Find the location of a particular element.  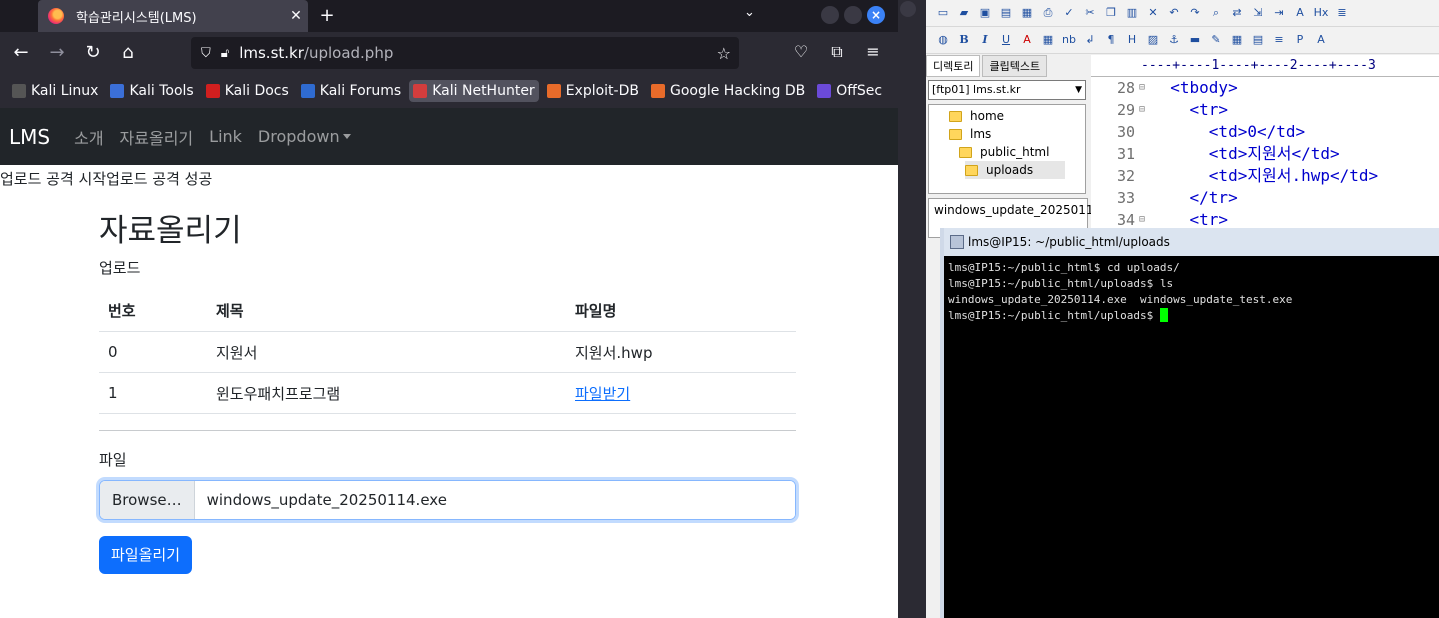

download-link: 파일받기 is located at coordinates (602, 394).